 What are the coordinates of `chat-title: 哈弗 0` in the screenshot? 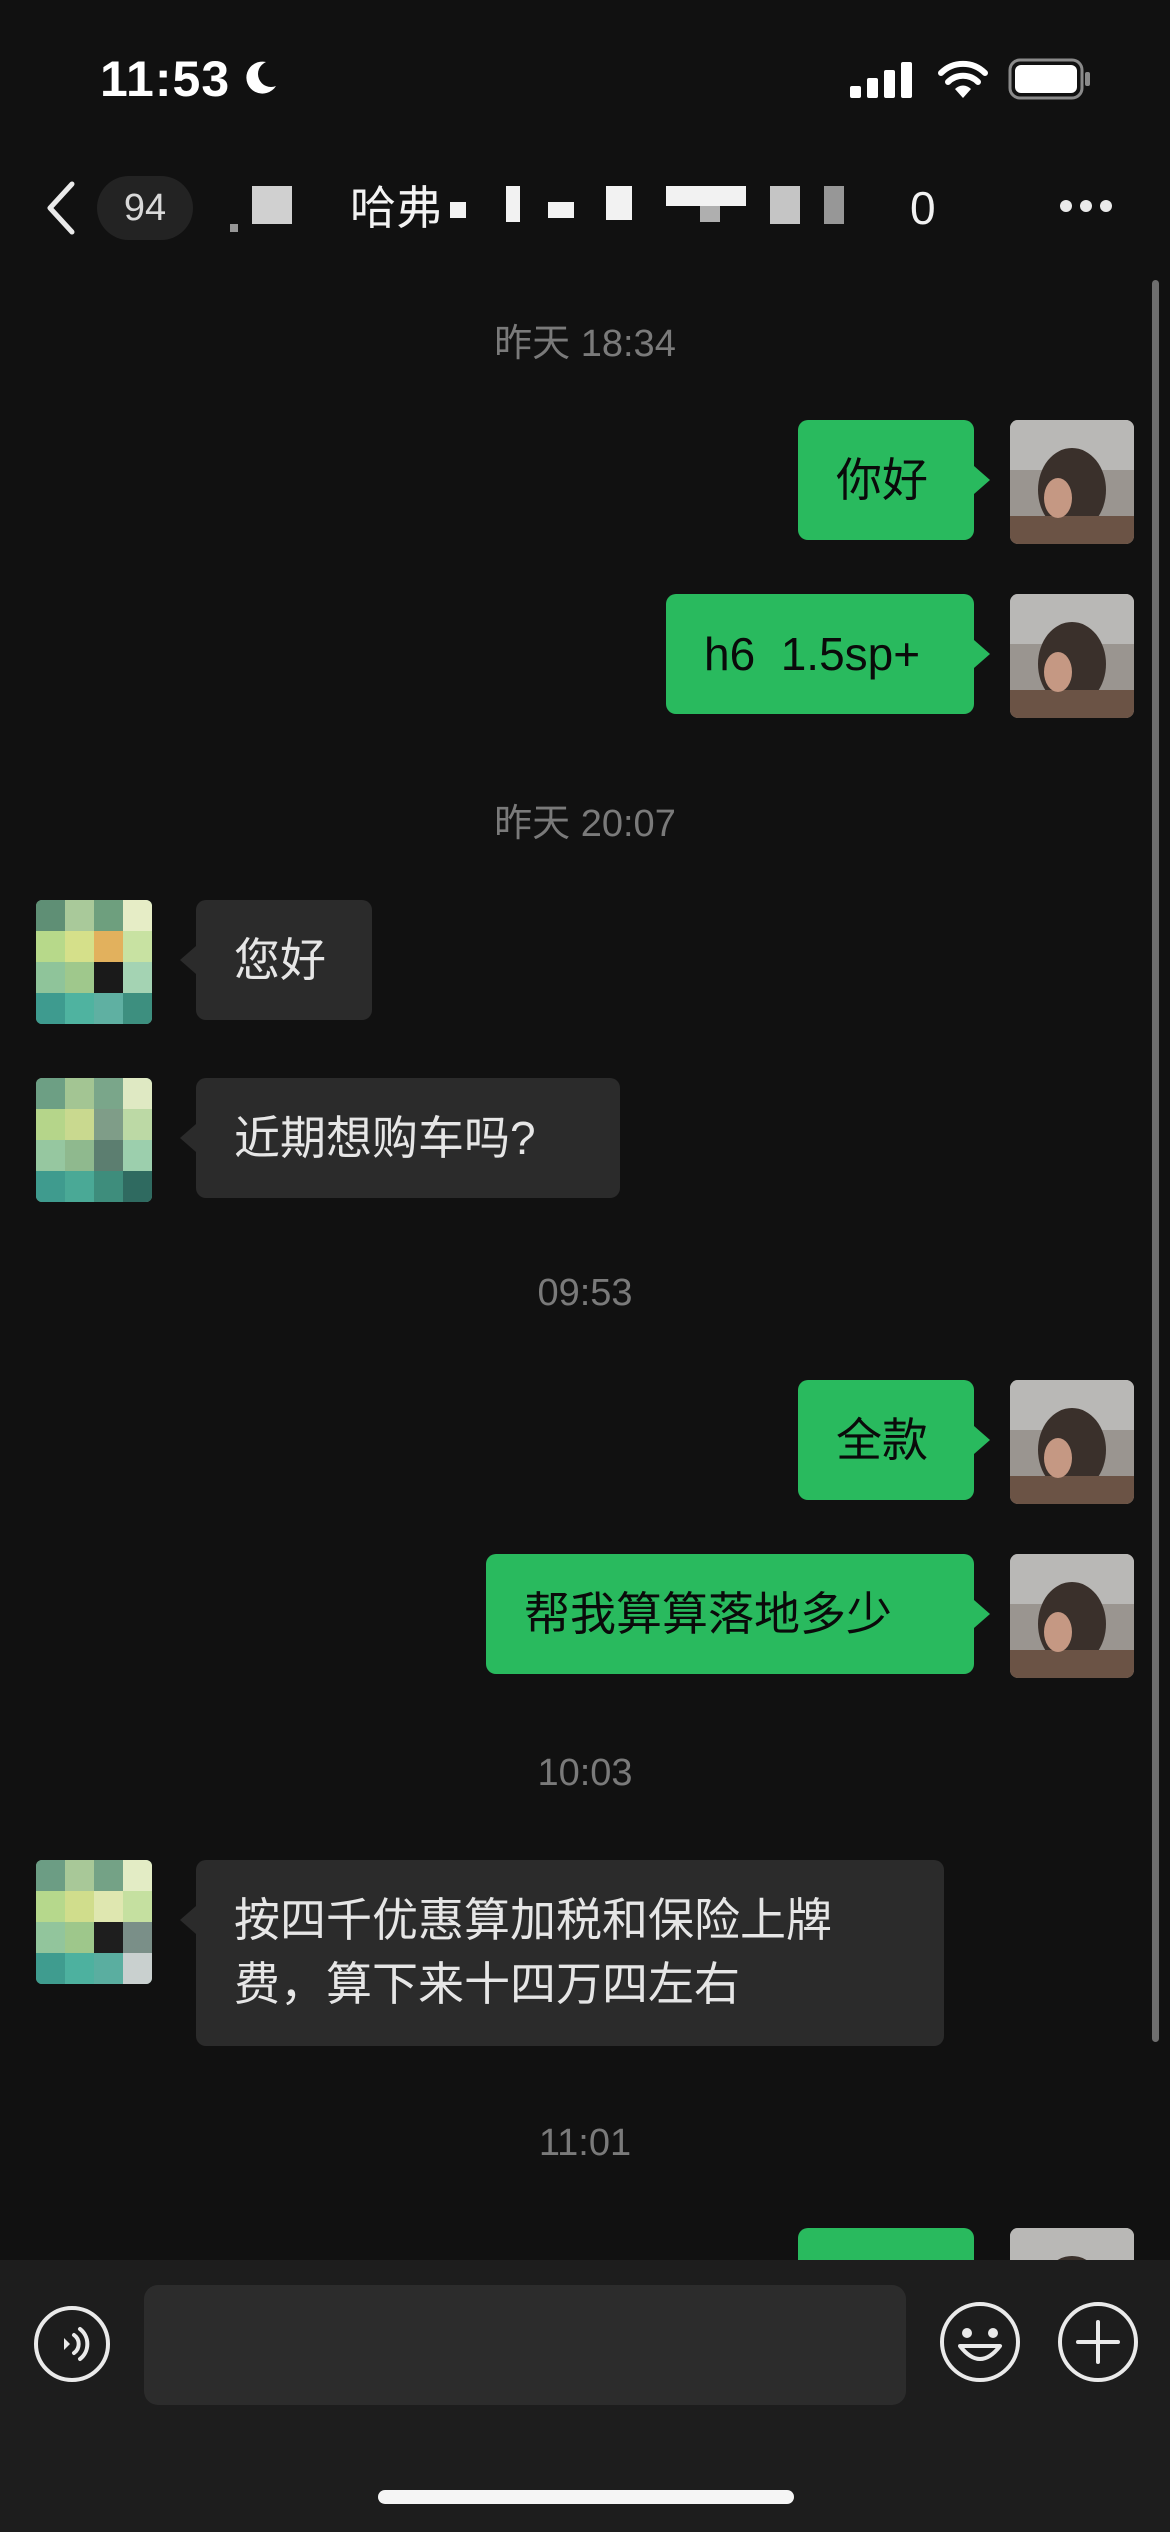 It's located at (590, 208).